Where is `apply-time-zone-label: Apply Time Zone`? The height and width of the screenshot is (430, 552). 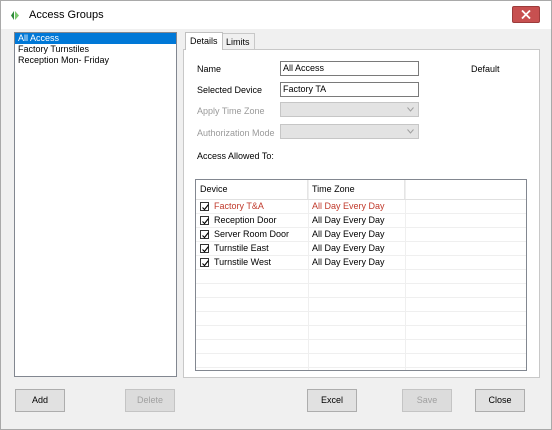 apply-time-zone-label: Apply Time Zone is located at coordinates (231, 111).